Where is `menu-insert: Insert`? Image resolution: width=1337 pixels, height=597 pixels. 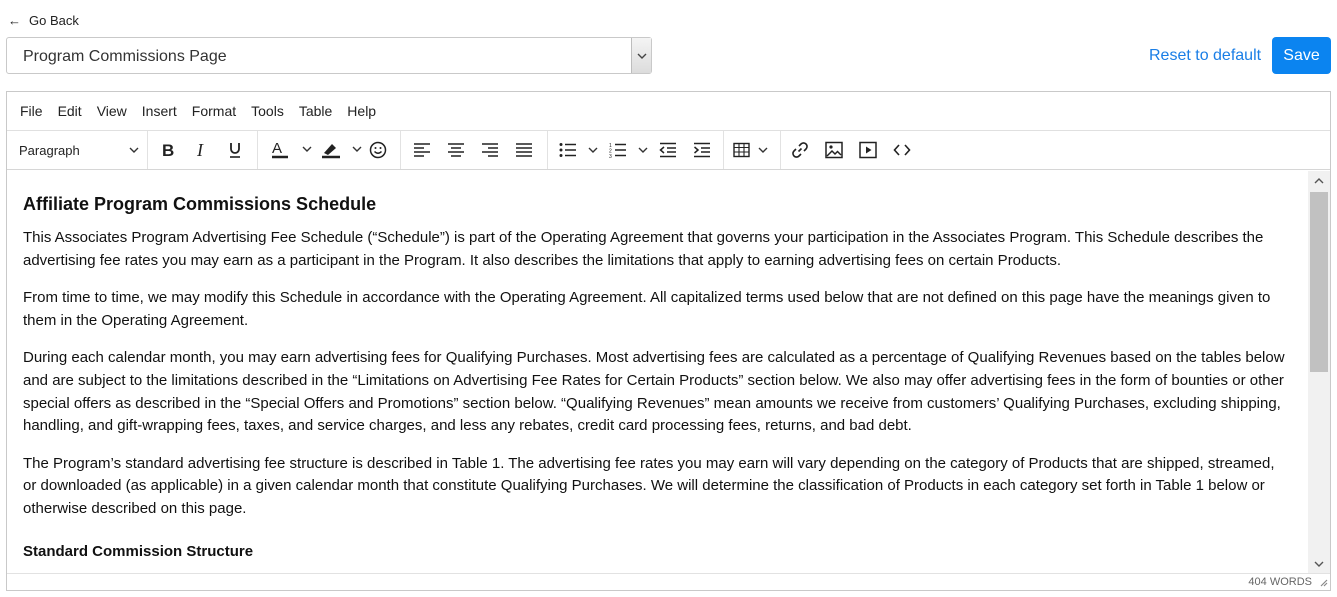
menu-insert: Insert is located at coordinates (159, 111).